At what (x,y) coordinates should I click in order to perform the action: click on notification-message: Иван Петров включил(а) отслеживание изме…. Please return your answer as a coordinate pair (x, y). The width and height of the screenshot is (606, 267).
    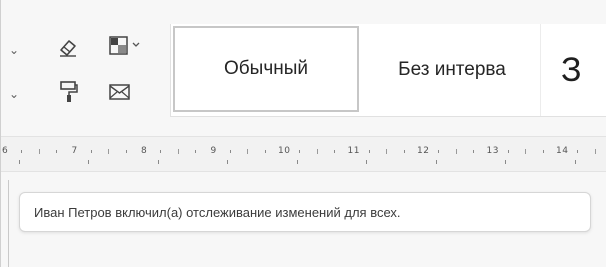
    Looking at the image, I should click on (217, 212).